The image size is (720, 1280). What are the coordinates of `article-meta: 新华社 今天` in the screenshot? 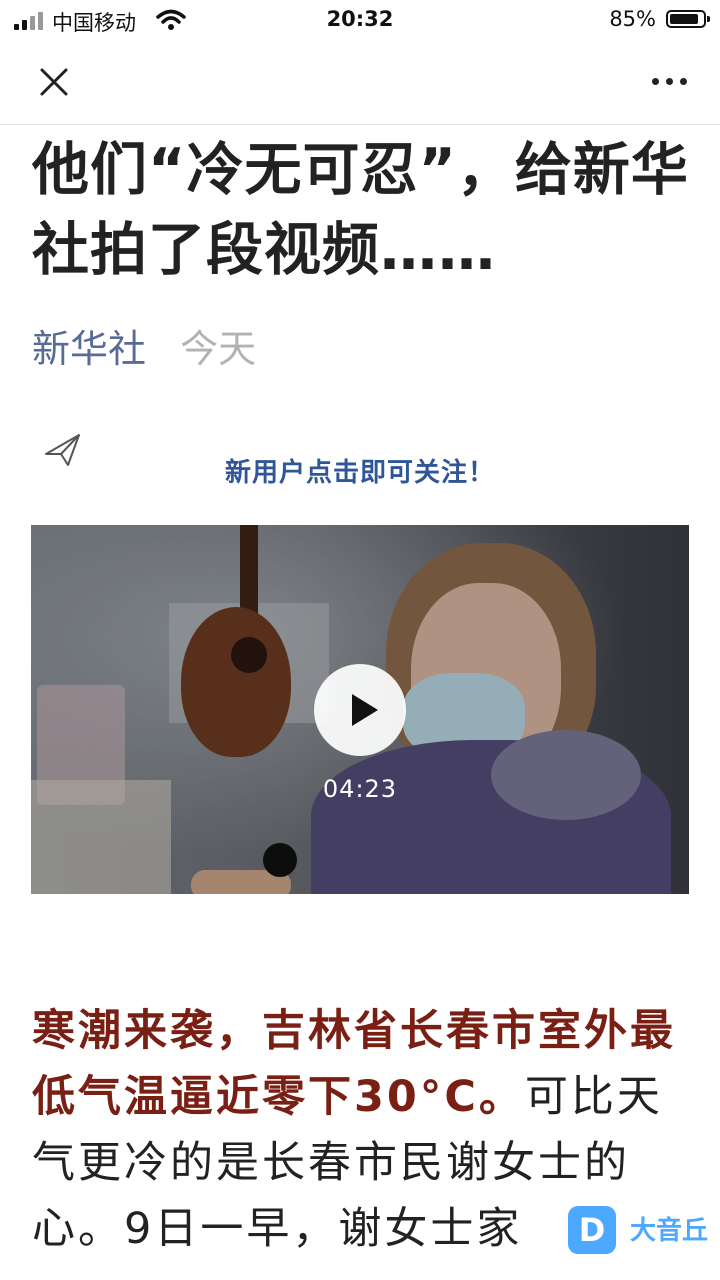 It's located at (144, 345).